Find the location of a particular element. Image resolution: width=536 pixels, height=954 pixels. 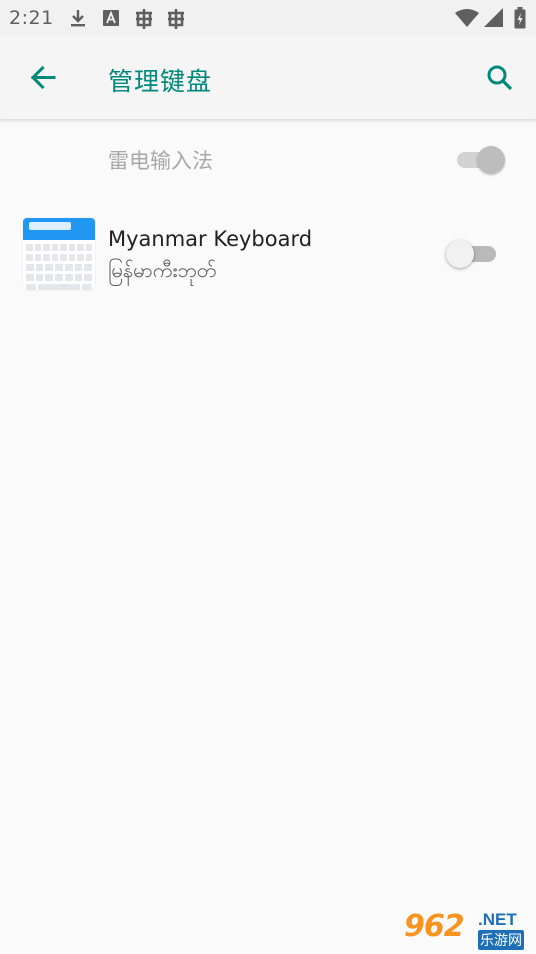

download-icon is located at coordinates (78, 20).